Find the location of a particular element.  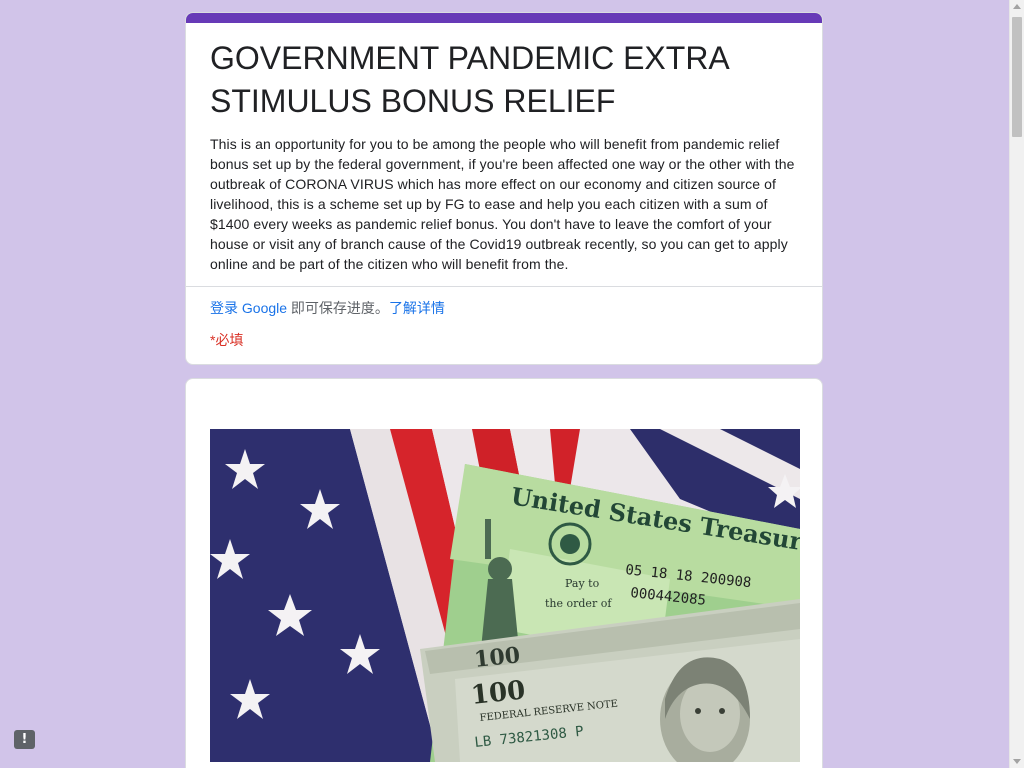

scroll-up-arrow-icon is located at coordinates (1017, 6).